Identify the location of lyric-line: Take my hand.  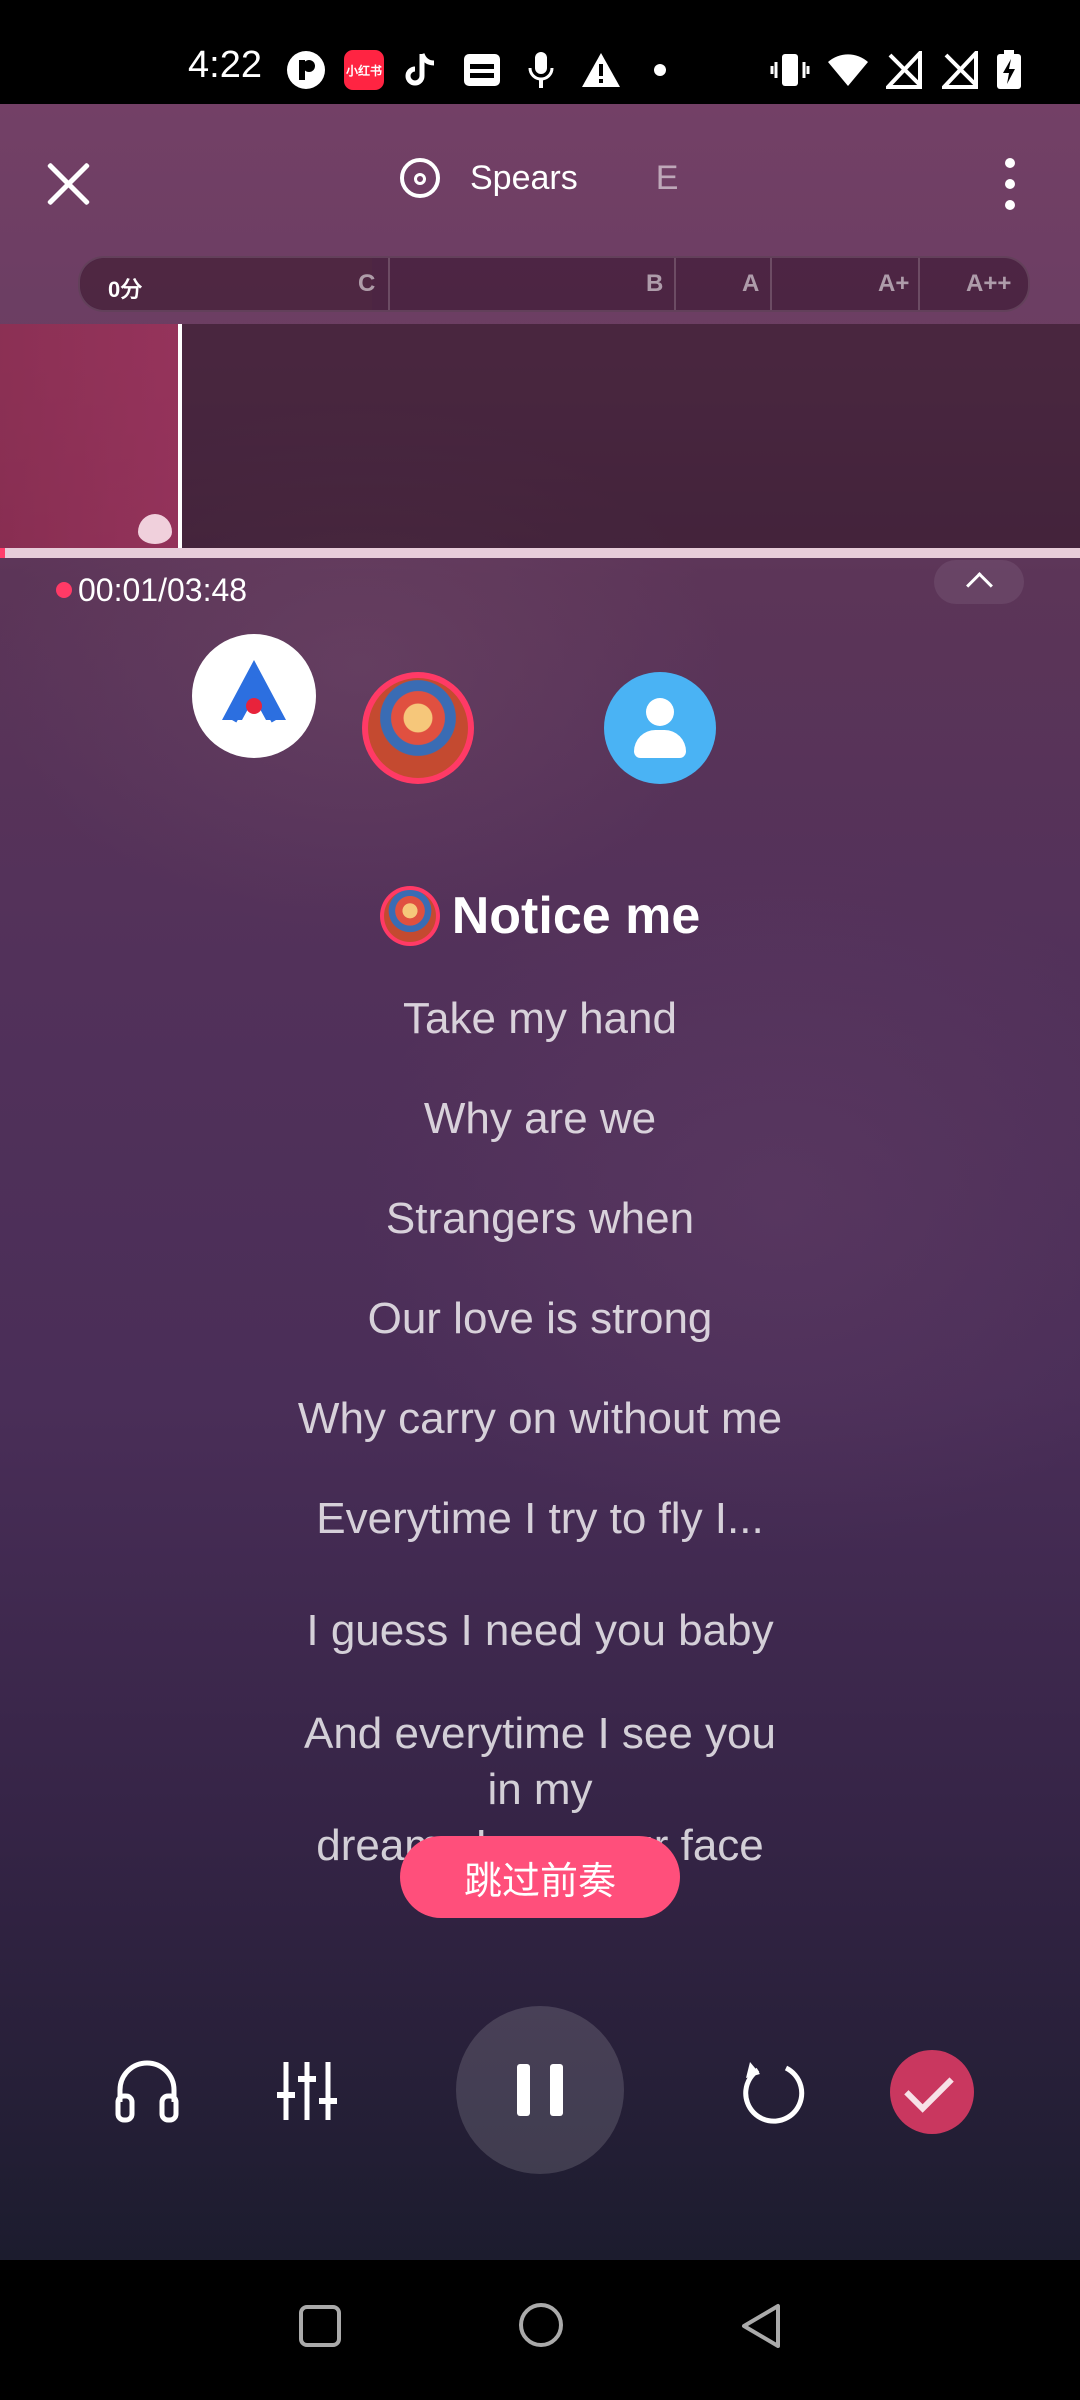
(540, 1018).